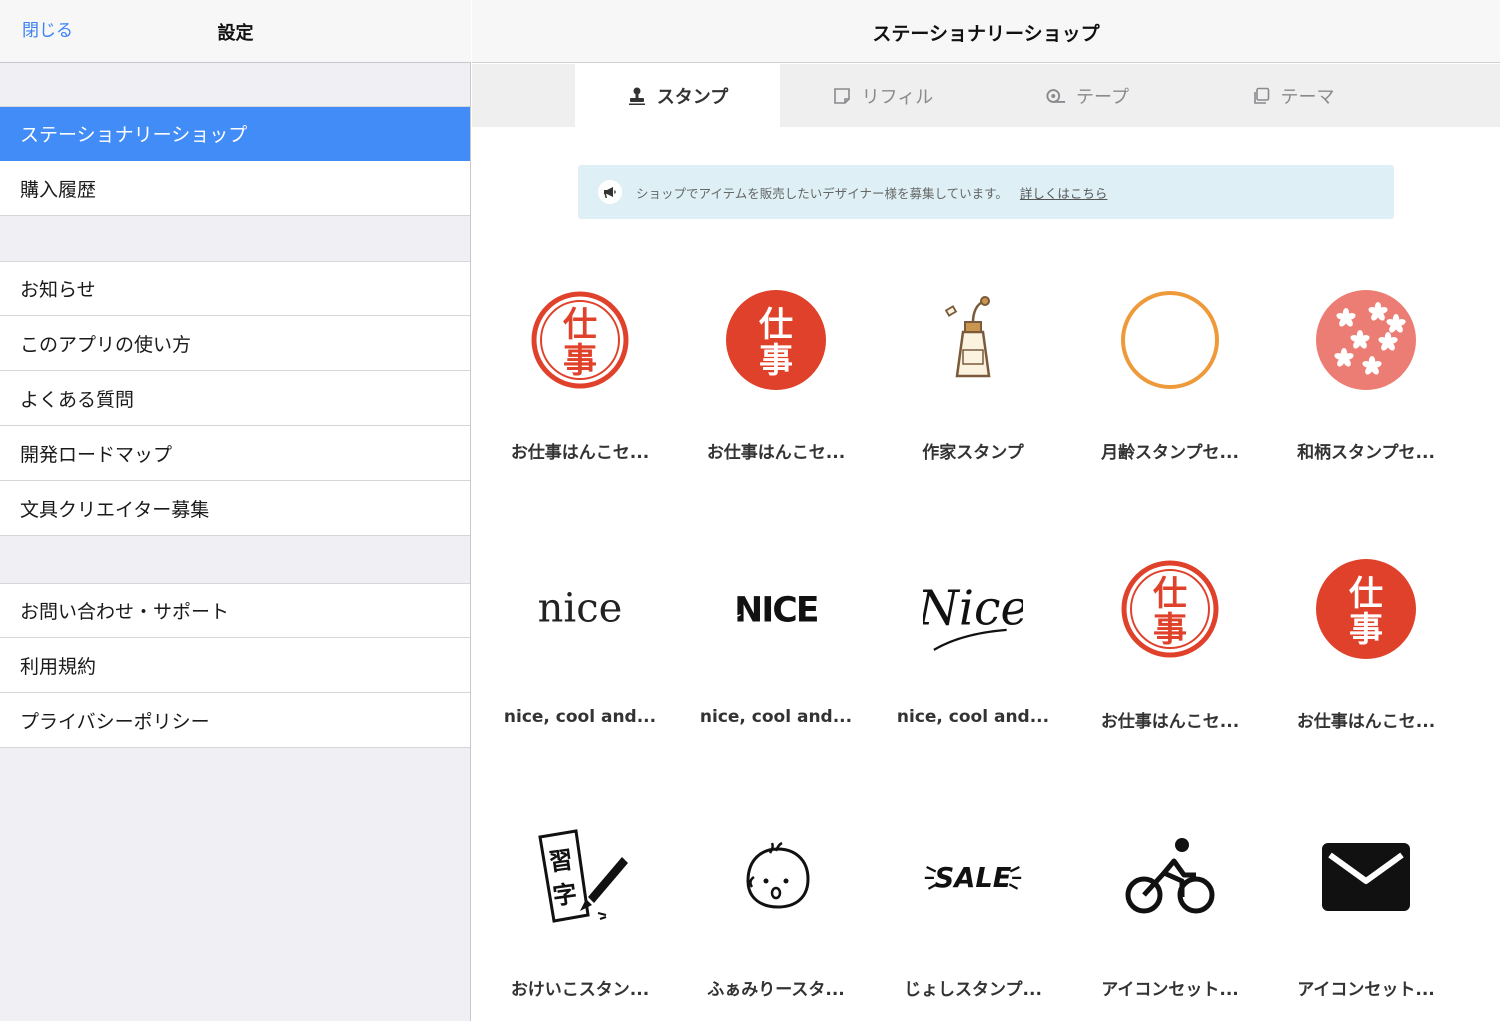 The width and height of the screenshot is (1500, 1021). I want to click on shop-title: ステーショナリーショップ, so click(986, 34).